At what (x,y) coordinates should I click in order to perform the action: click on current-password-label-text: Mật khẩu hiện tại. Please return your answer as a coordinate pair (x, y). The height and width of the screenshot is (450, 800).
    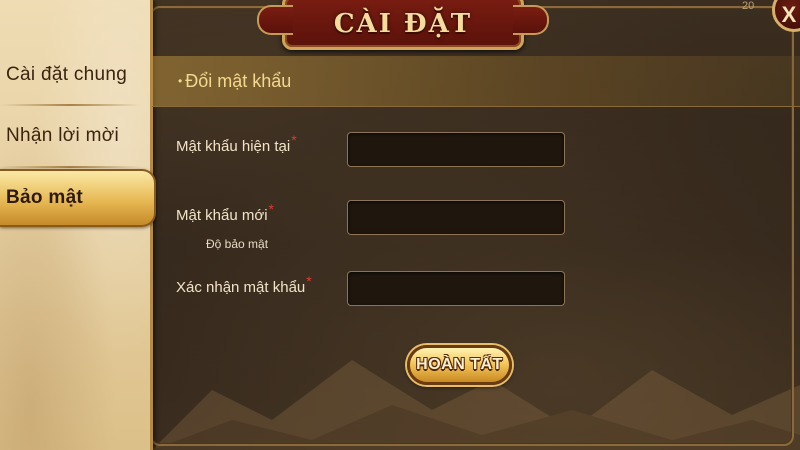
    Looking at the image, I should click on (233, 146).